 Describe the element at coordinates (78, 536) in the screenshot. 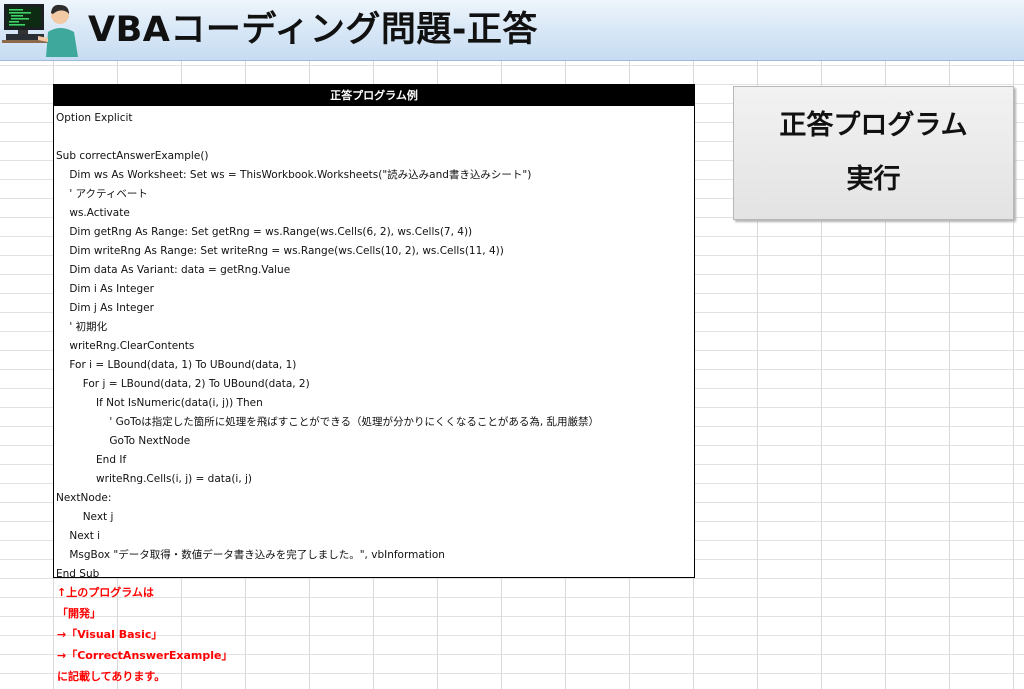

I see `code-line: Next i` at that location.